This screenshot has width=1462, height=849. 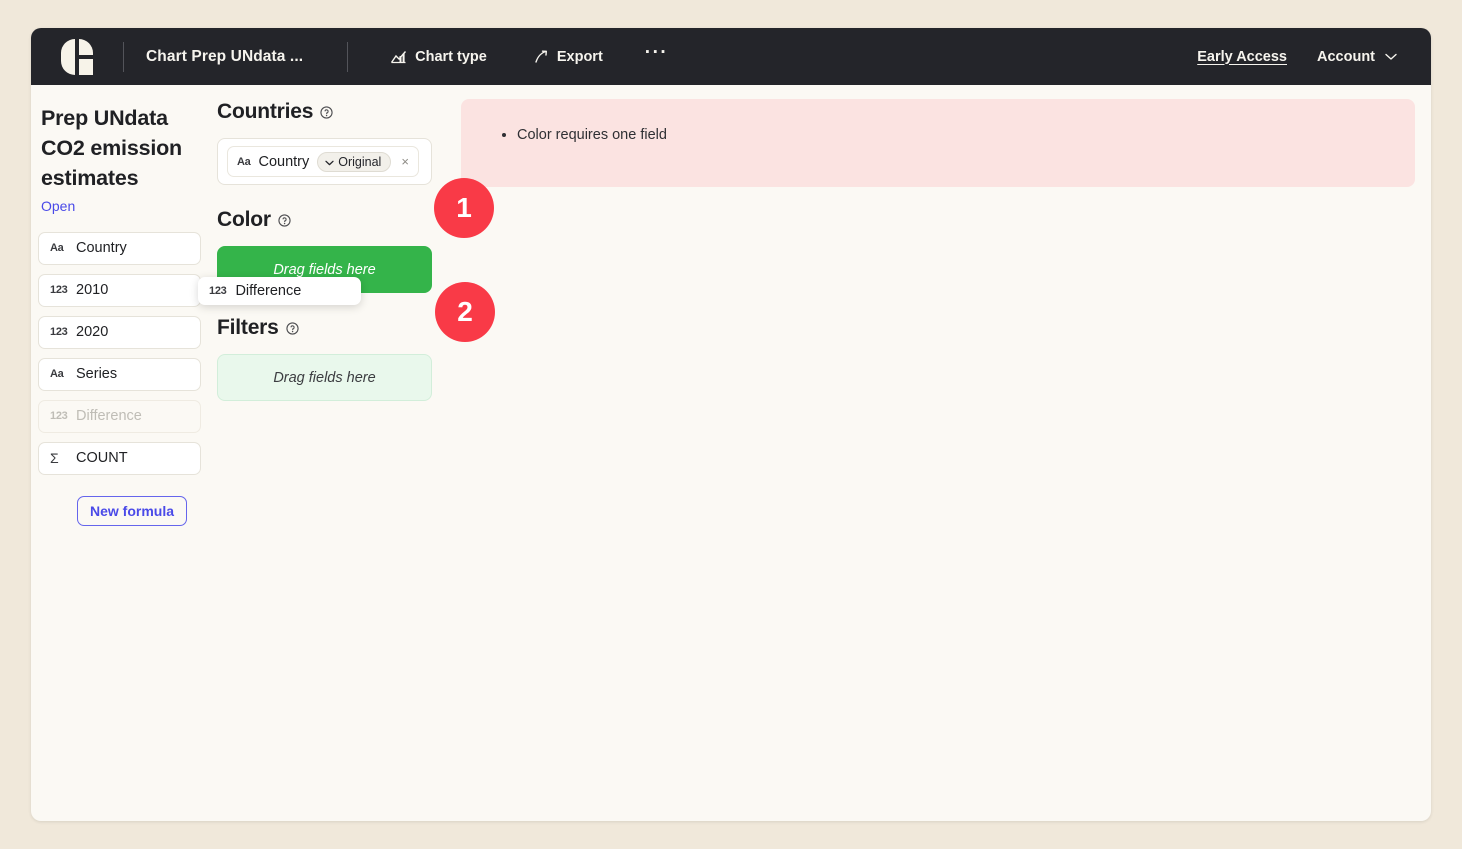 I want to click on field-chip-country: Aa Country, so click(x=119, y=248).